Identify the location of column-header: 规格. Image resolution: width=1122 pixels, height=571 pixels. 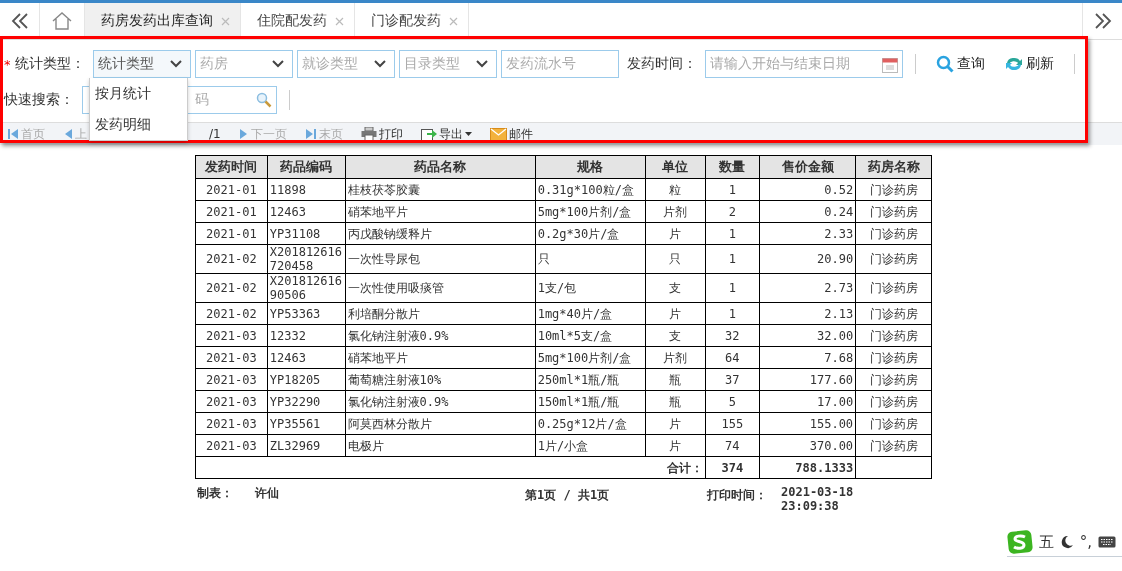
(590, 167).